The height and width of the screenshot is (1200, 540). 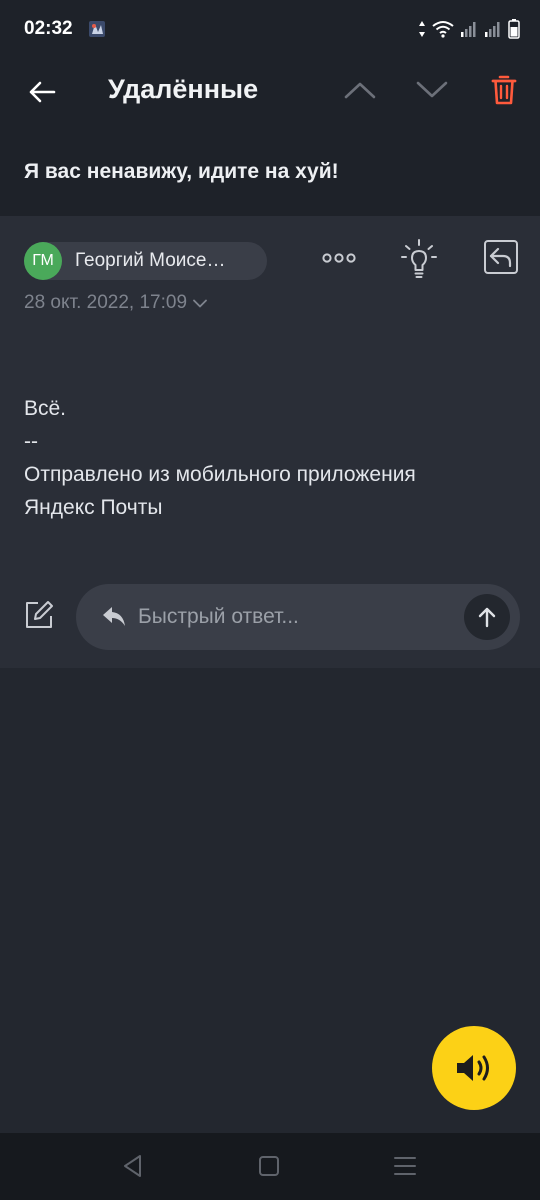 I want to click on toolbar: Удалённые, so click(x=270, y=94).